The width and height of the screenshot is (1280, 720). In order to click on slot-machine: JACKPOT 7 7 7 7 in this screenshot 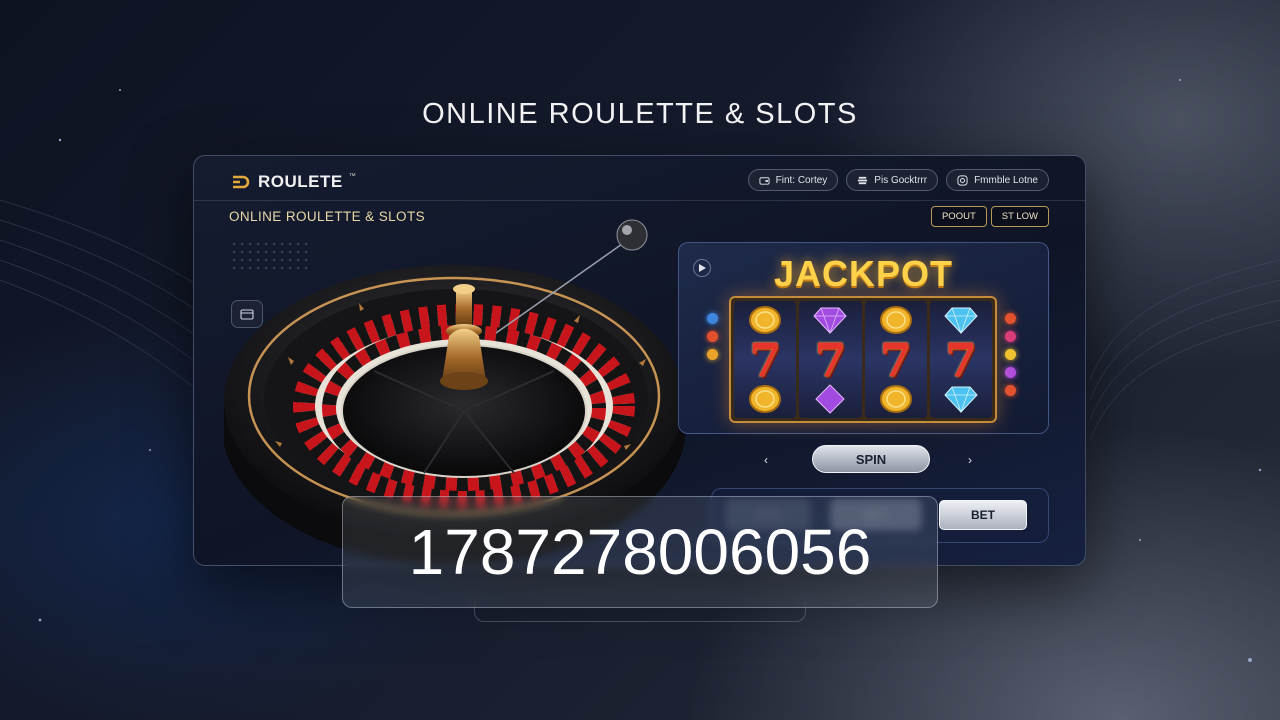, I will do `click(863, 338)`.